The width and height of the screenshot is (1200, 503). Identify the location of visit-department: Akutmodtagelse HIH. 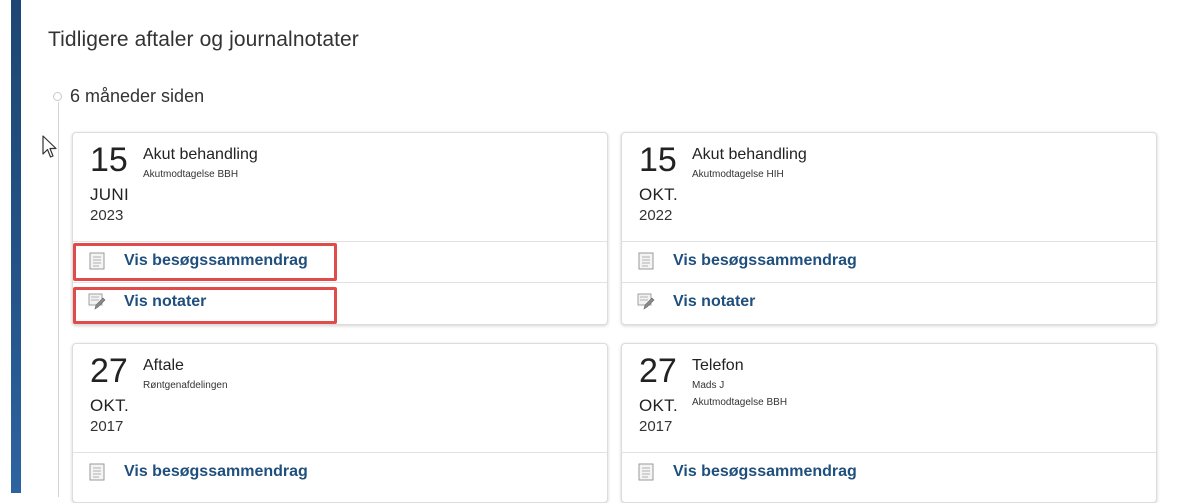
(738, 174).